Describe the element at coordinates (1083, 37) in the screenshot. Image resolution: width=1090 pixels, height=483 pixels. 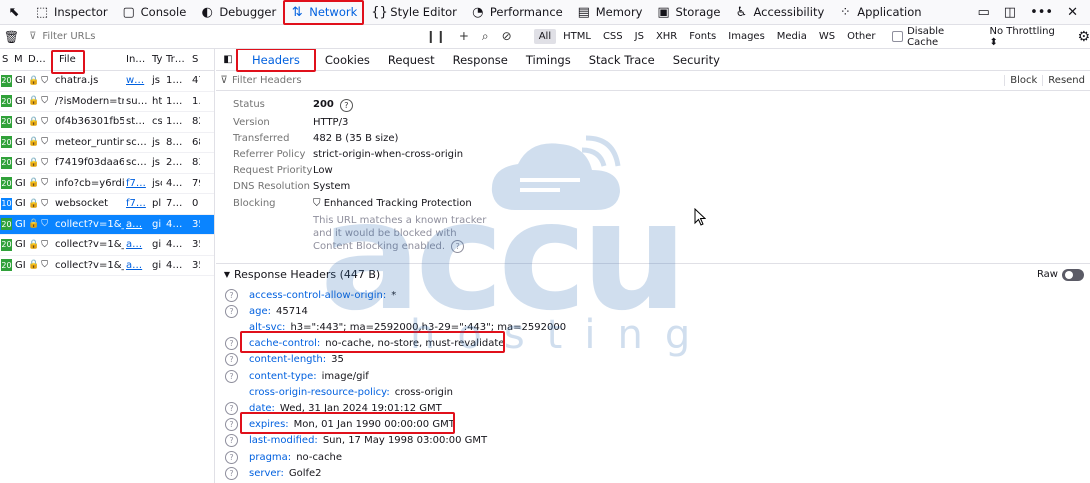
I see `gear-icon: ⚙` at that location.